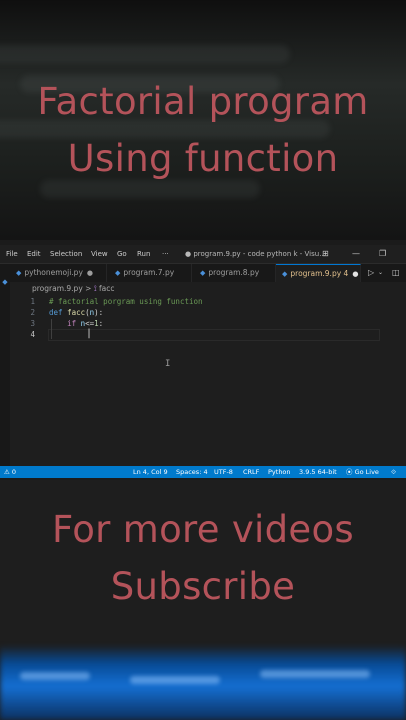  Describe the element at coordinates (318, 273) in the screenshot. I see `tab-program9: ◆ program.9.py 4 ●` at that location.